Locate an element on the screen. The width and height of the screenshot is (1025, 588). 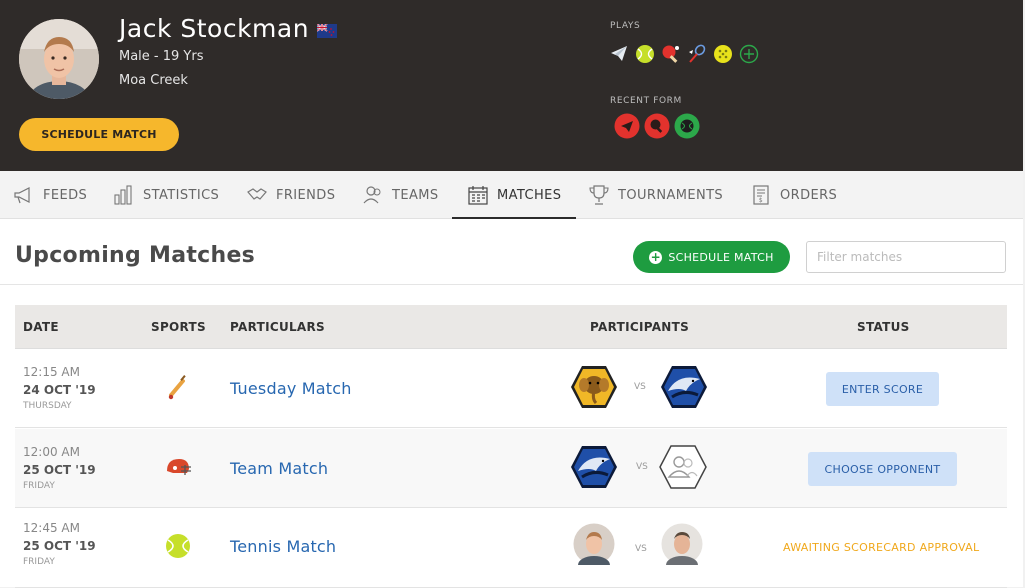
schedule-match-green-button: + SCHEDULE MATCH is located at coordinates (711, 257).